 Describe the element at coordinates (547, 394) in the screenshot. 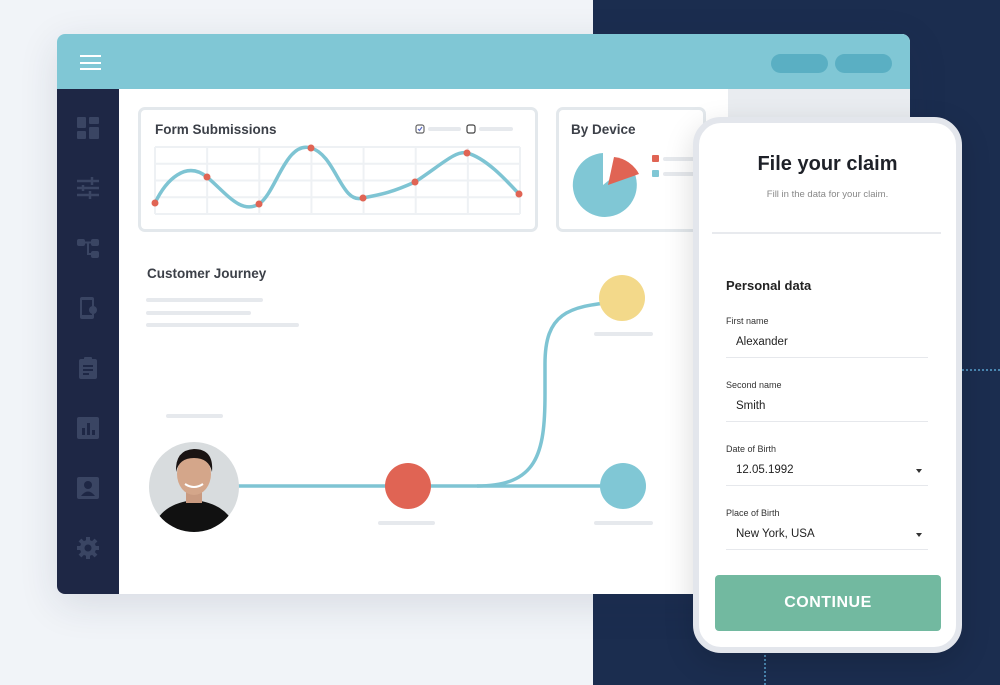

I see `journey-branch` at that location.